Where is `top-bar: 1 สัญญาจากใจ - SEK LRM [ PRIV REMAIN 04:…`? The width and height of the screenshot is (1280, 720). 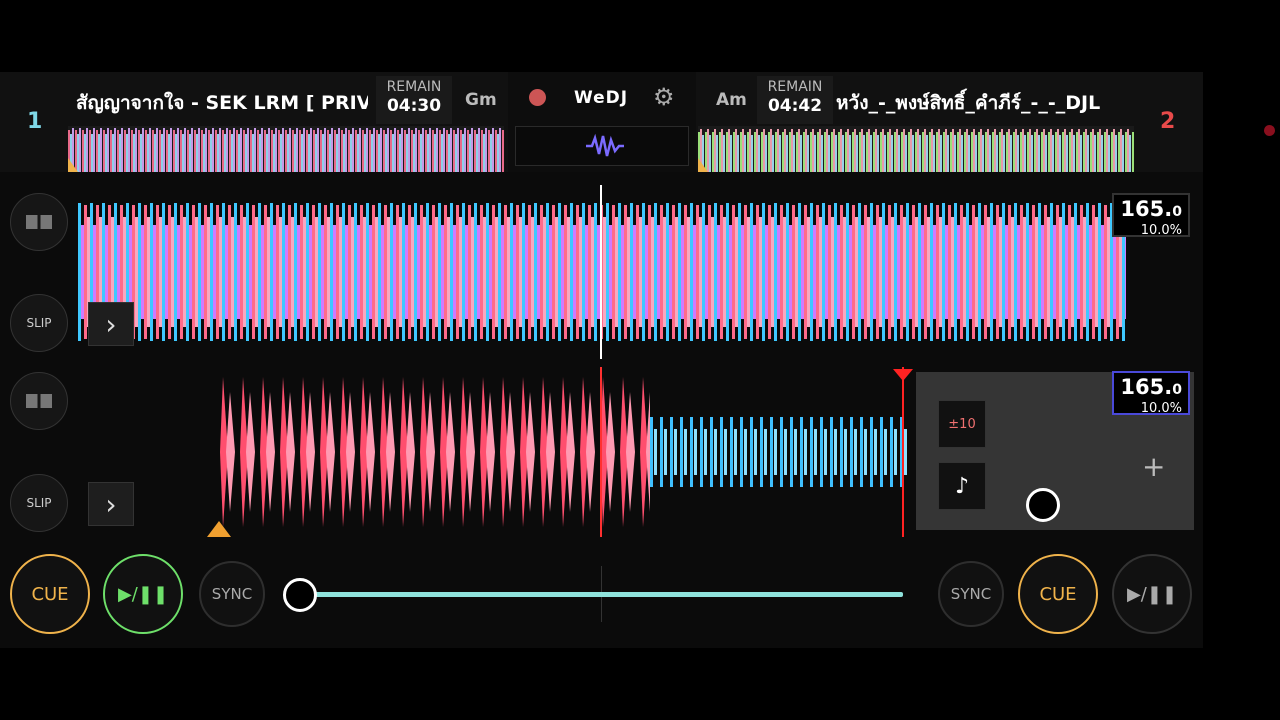 top-bar: 1 สัญญาจากใจ - SEK LRM [ PRIV REMAIN 04:… is located at coordinates (601, 122).